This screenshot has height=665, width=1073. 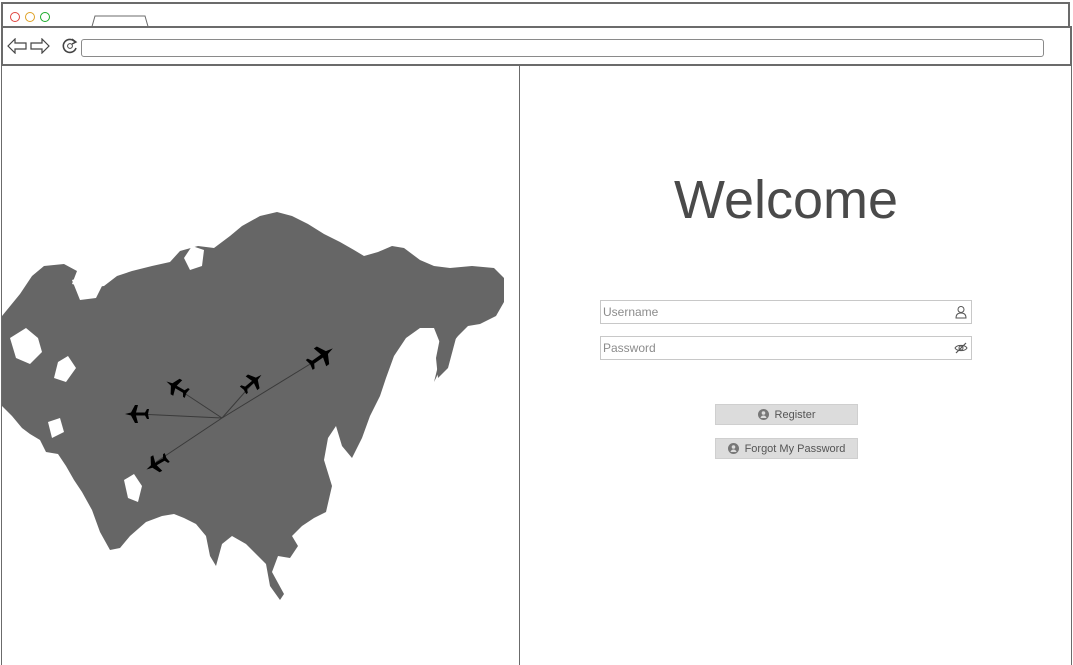 I want to click on register-button: Register, so click(x=786, y=414).